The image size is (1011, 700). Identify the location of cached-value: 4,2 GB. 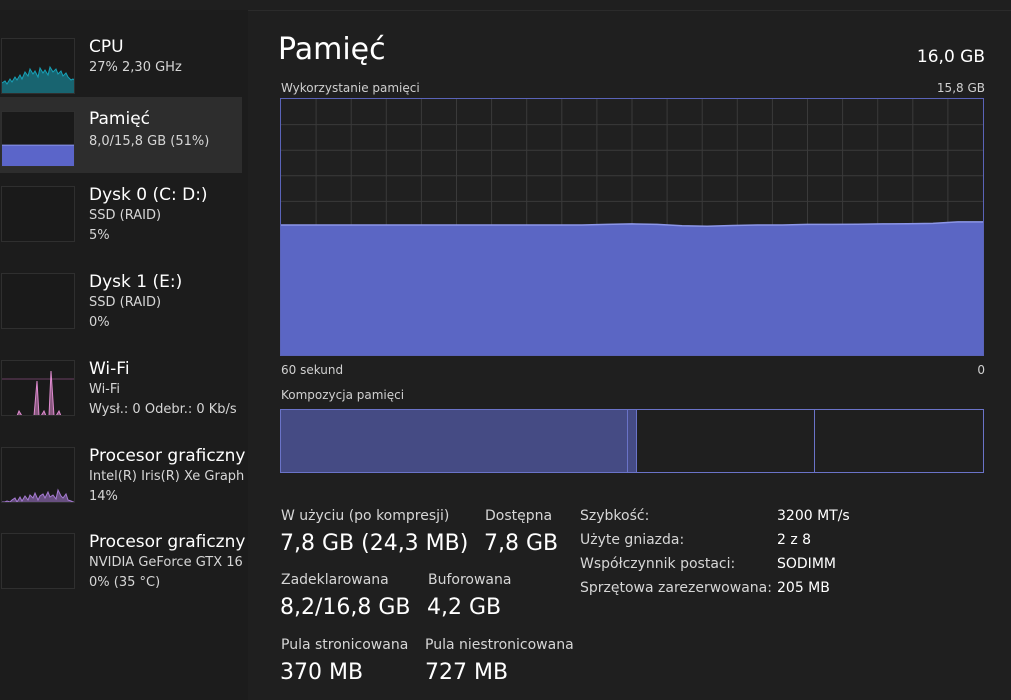
(464, 607).